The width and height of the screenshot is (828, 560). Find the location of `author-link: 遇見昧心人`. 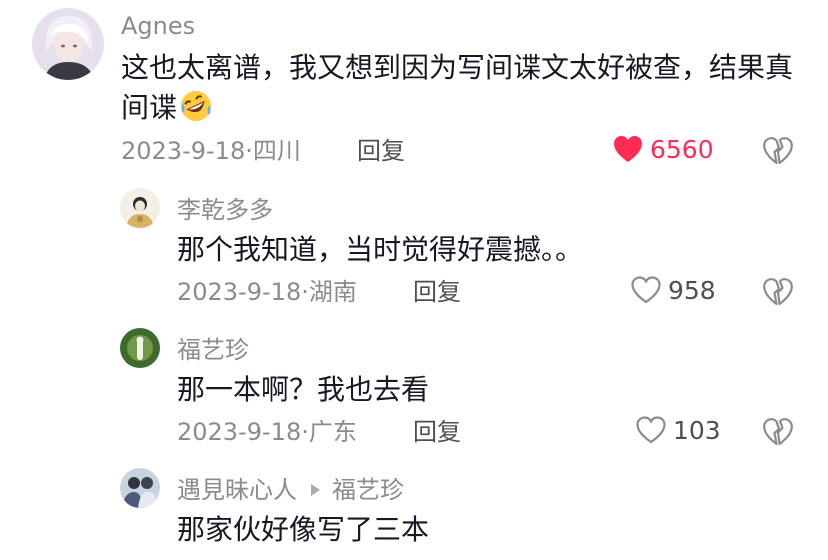

author-link: 遇見昧心人 is located at coordinates (237, 490).